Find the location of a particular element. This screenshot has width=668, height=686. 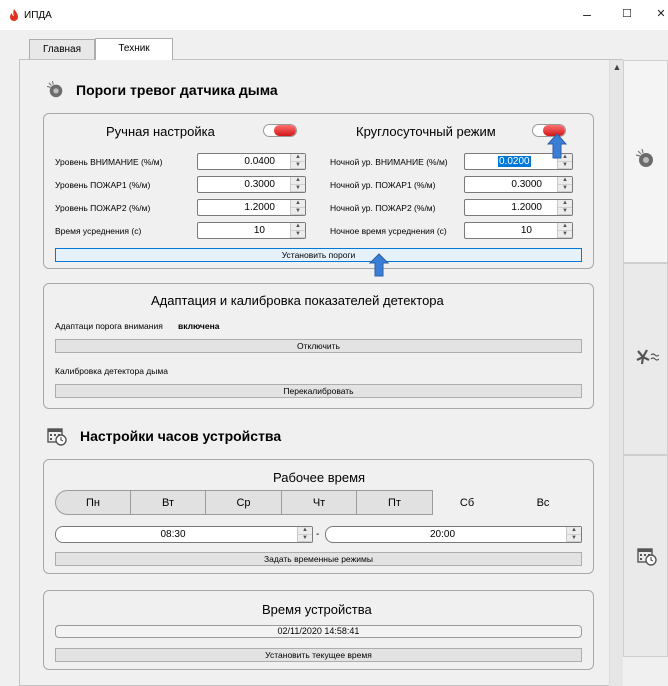

smoke-section-title: Пороги тревог датчика дыма is located at coordinates (177, 90).